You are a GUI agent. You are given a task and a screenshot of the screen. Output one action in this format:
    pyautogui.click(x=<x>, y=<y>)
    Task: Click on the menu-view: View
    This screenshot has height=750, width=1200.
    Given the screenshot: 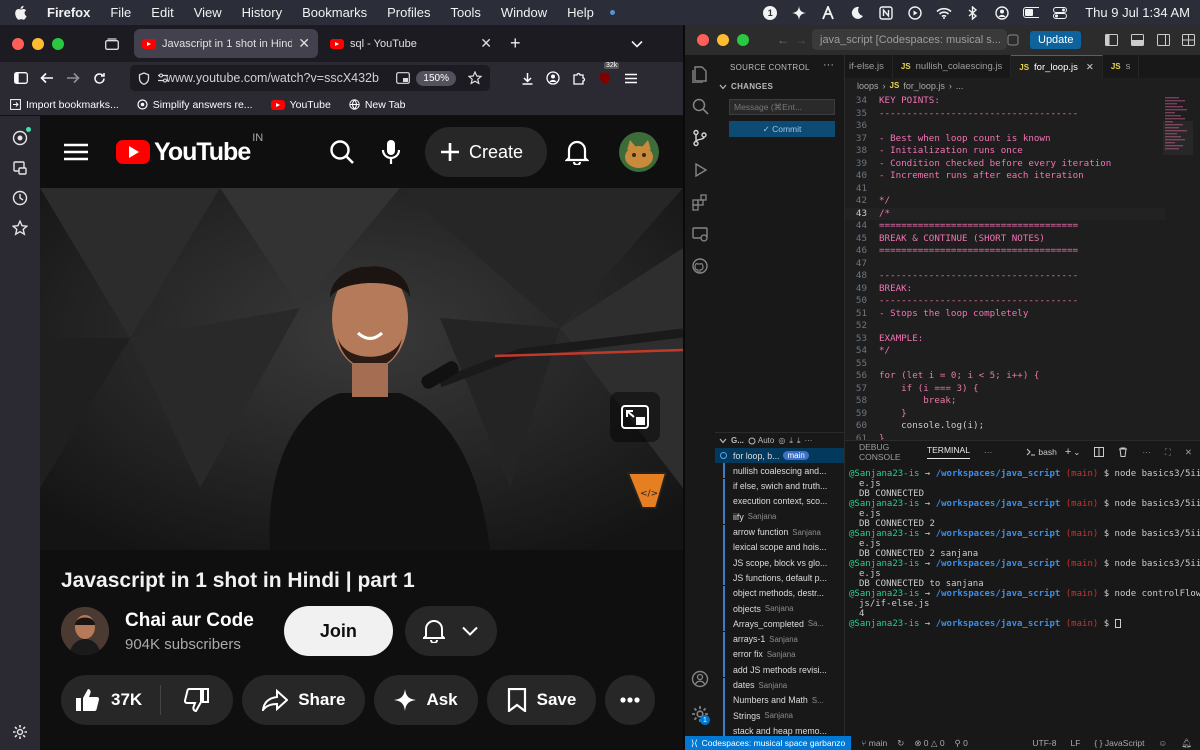 What is the action you would take?
    pyautogui.click(x=208, y=12)
    